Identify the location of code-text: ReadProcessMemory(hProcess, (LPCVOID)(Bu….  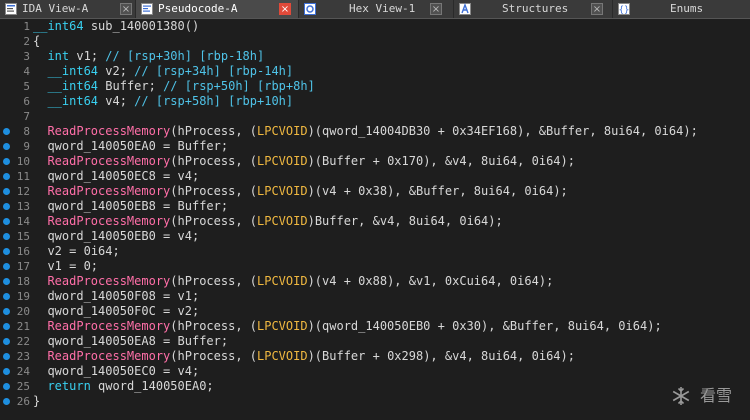
(311, 356).